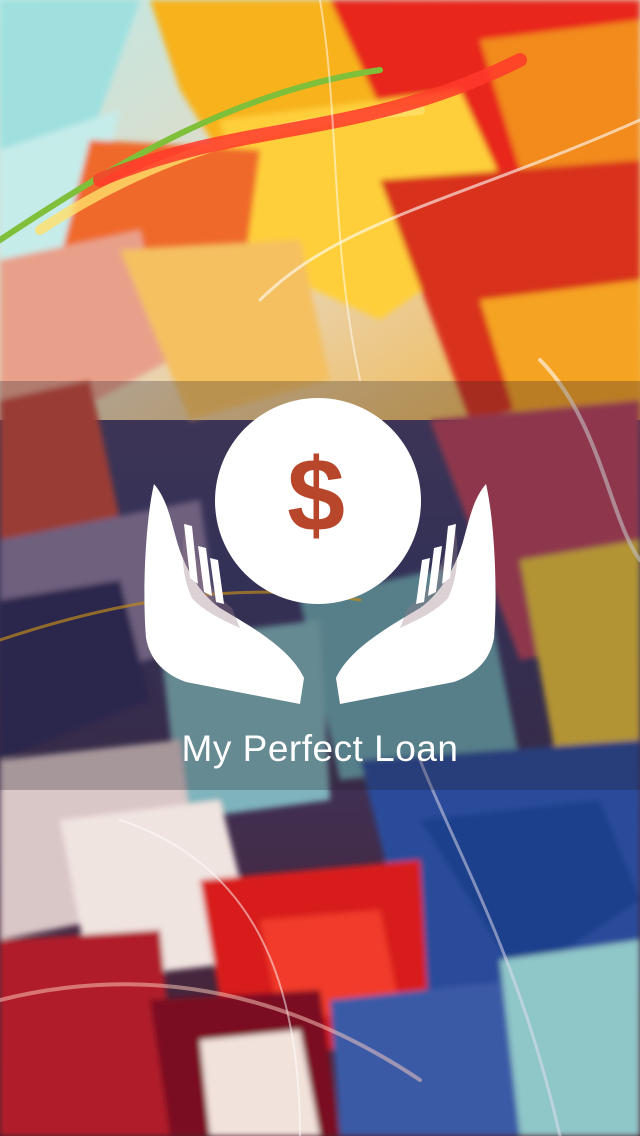 Image resolution: width=640 pixels, height=1136 pixels. Describe the element at coordinates (316, 496) in the screenshot. I see `dollar-sign: $` at that location.